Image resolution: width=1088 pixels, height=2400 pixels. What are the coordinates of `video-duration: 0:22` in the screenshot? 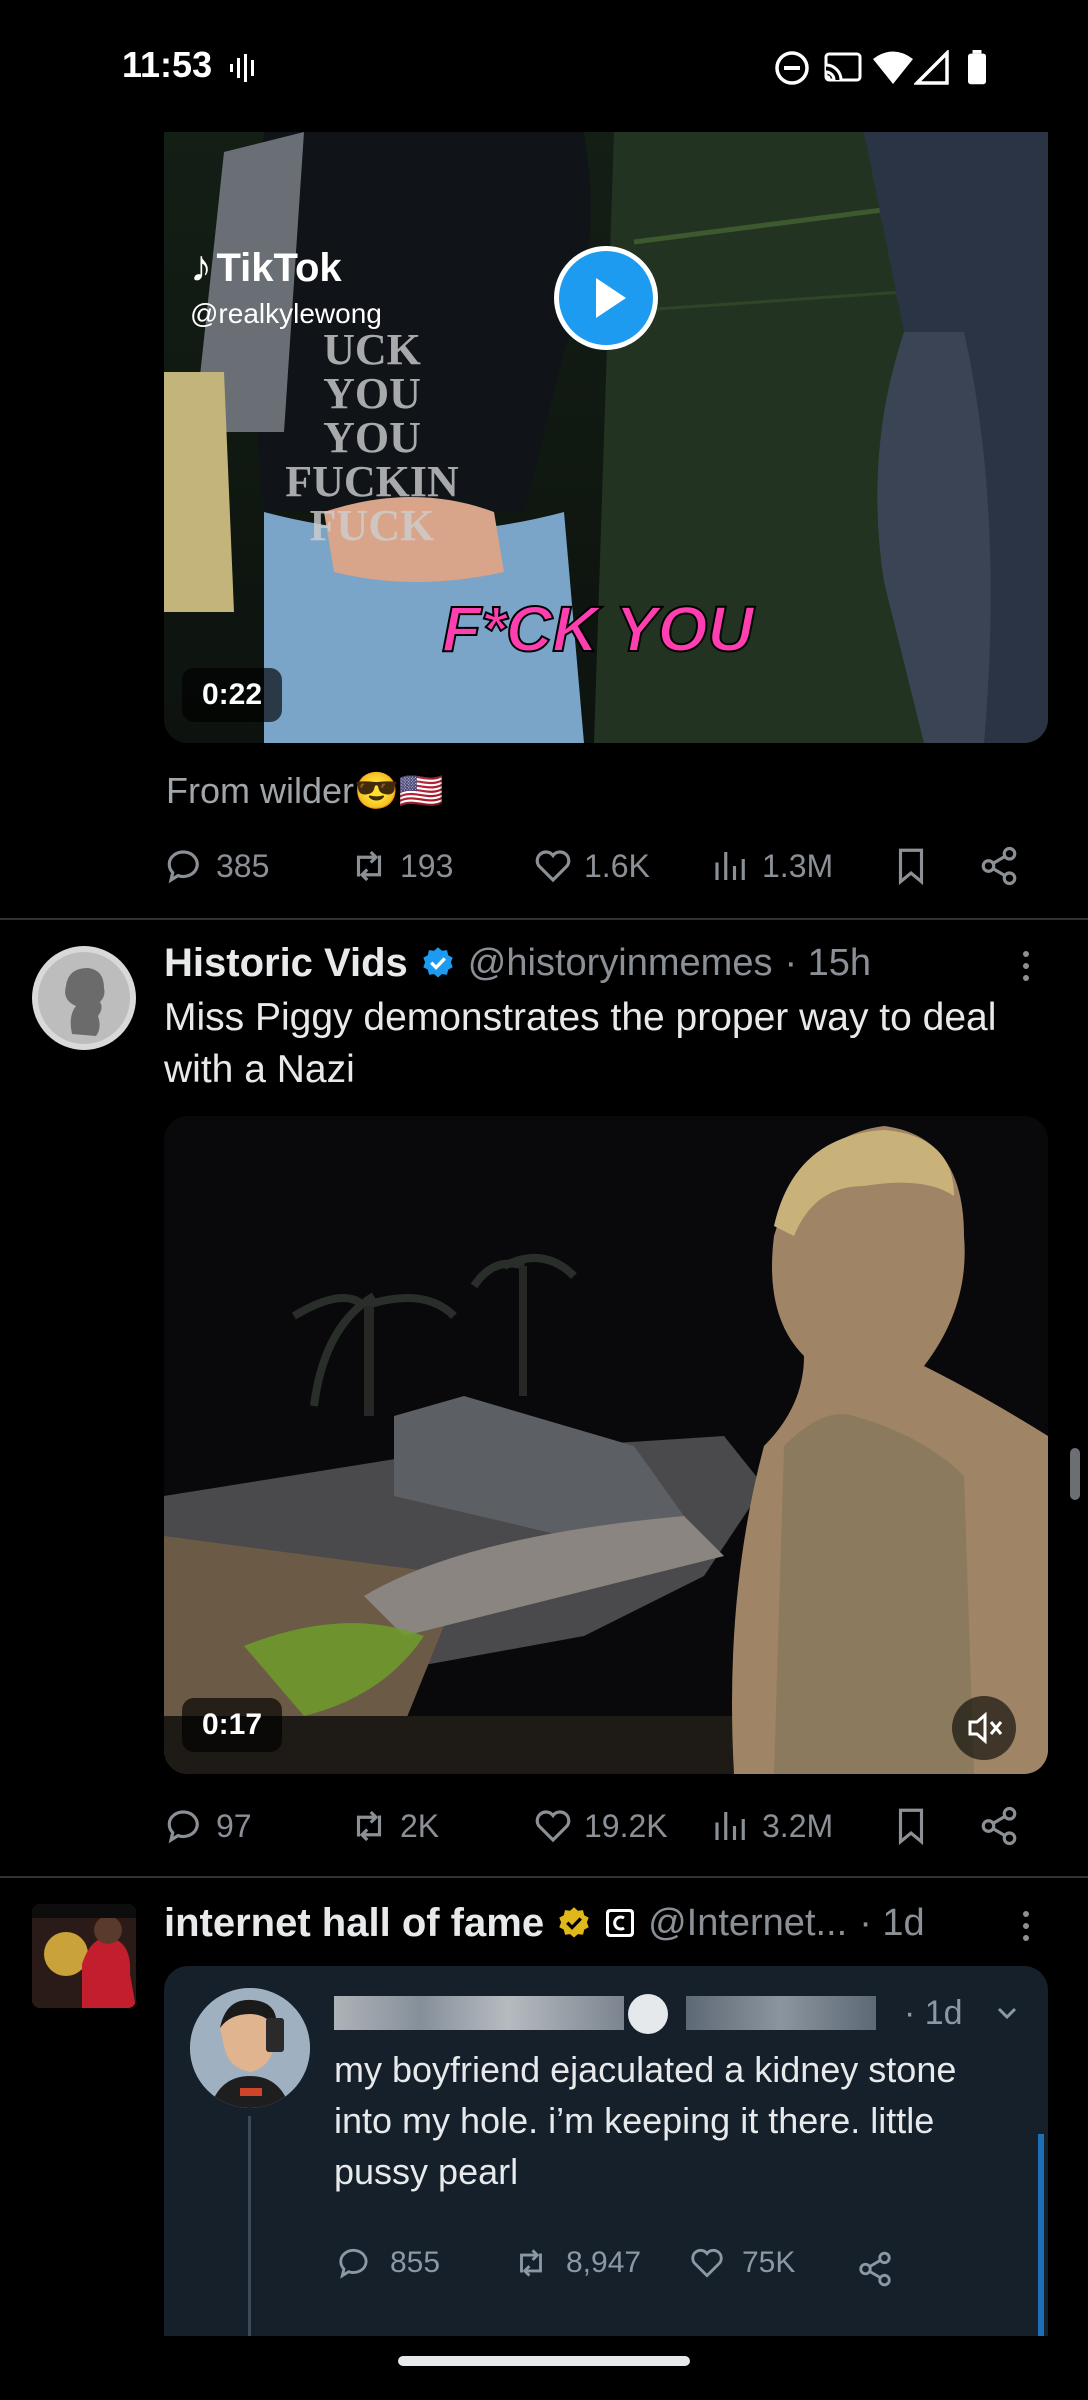 It's located at (232, 695).